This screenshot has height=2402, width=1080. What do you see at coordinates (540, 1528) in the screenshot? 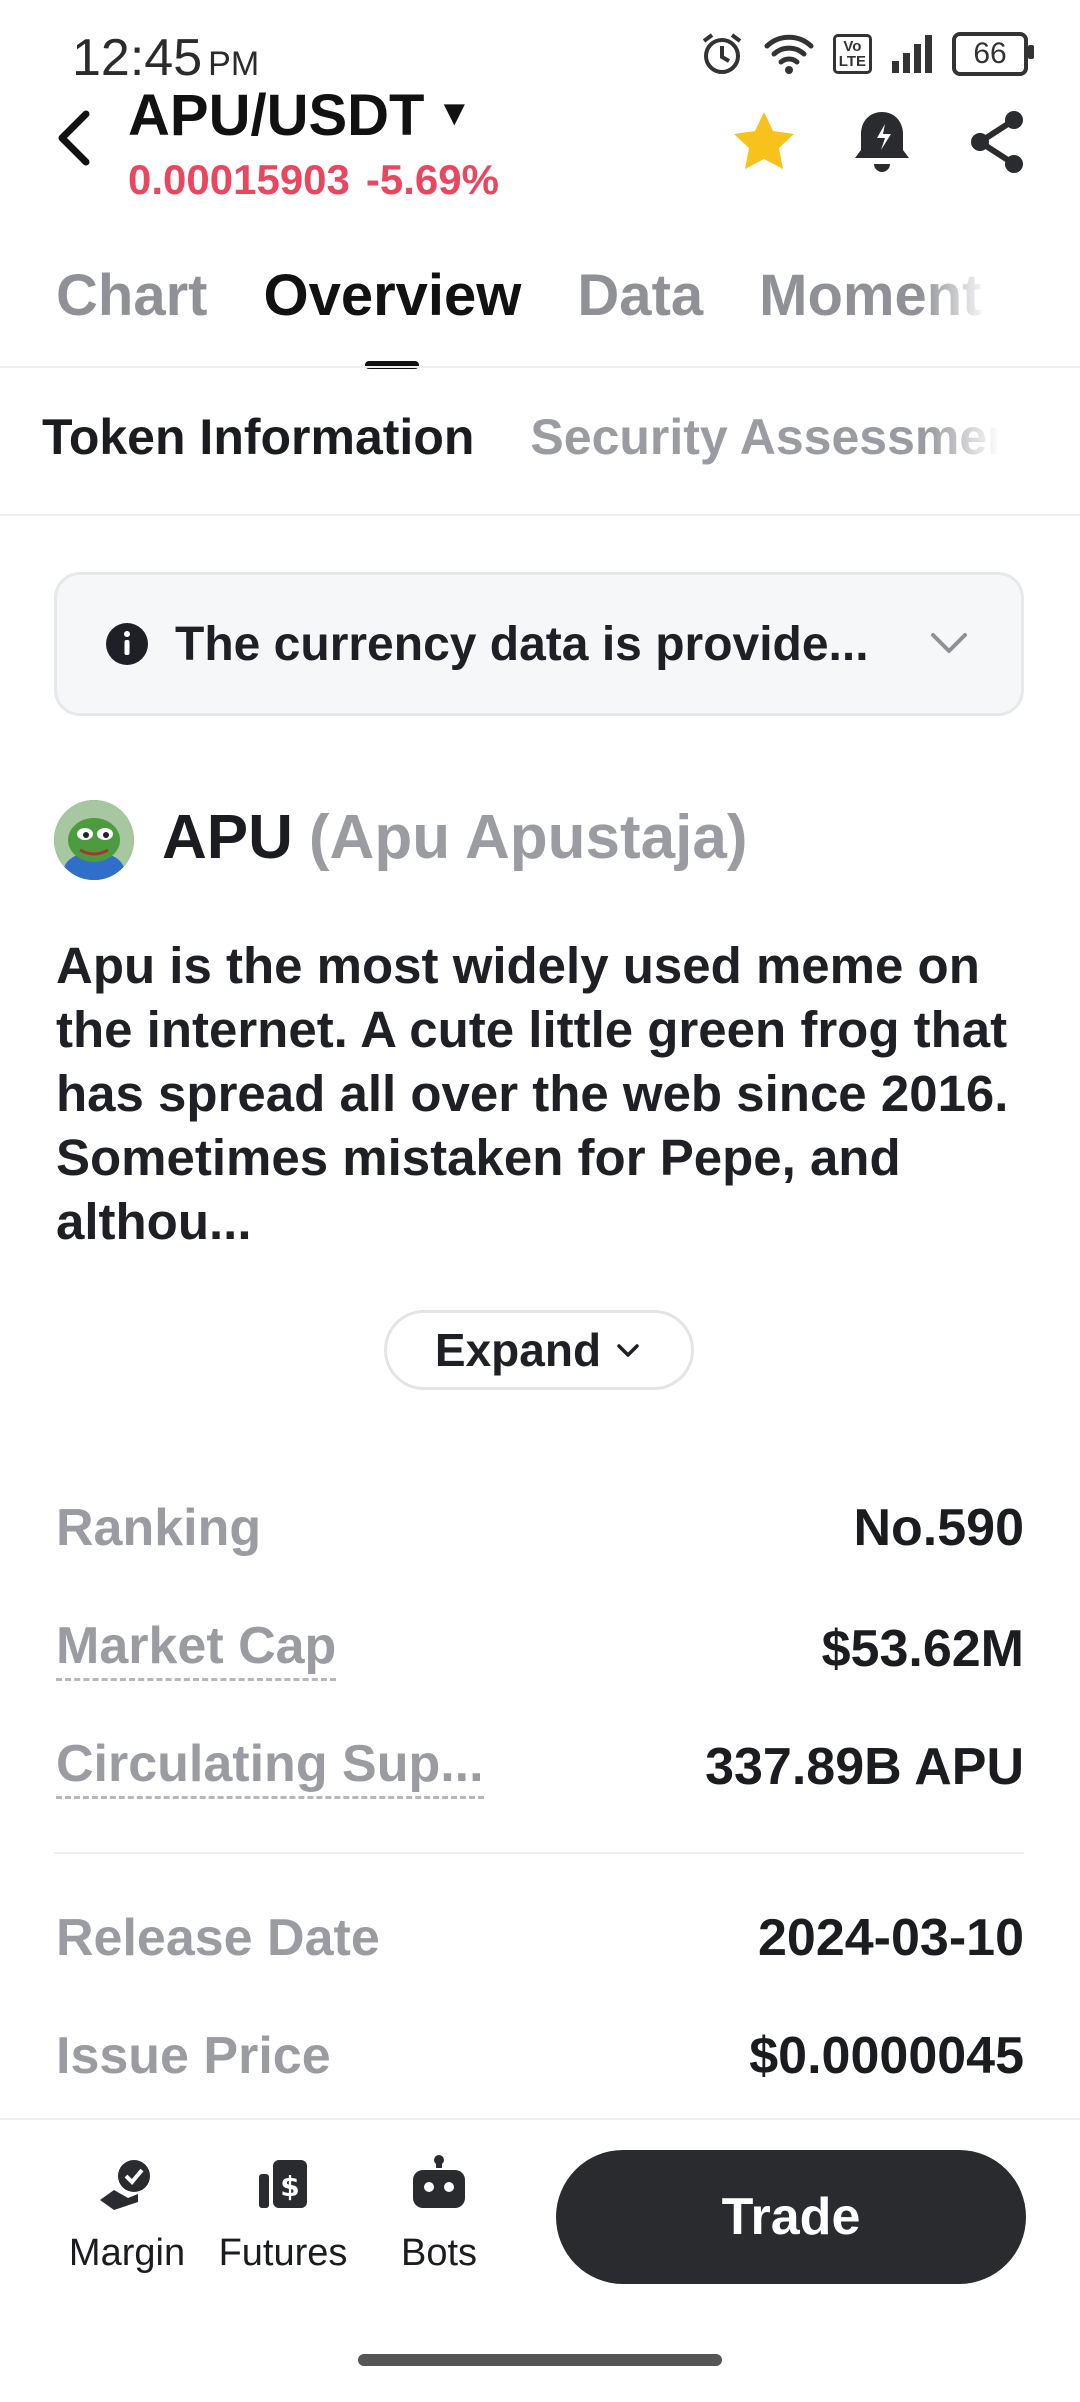
I see `stat-row-ranking: Ranking No.590` at bounding box center [540, 1528].